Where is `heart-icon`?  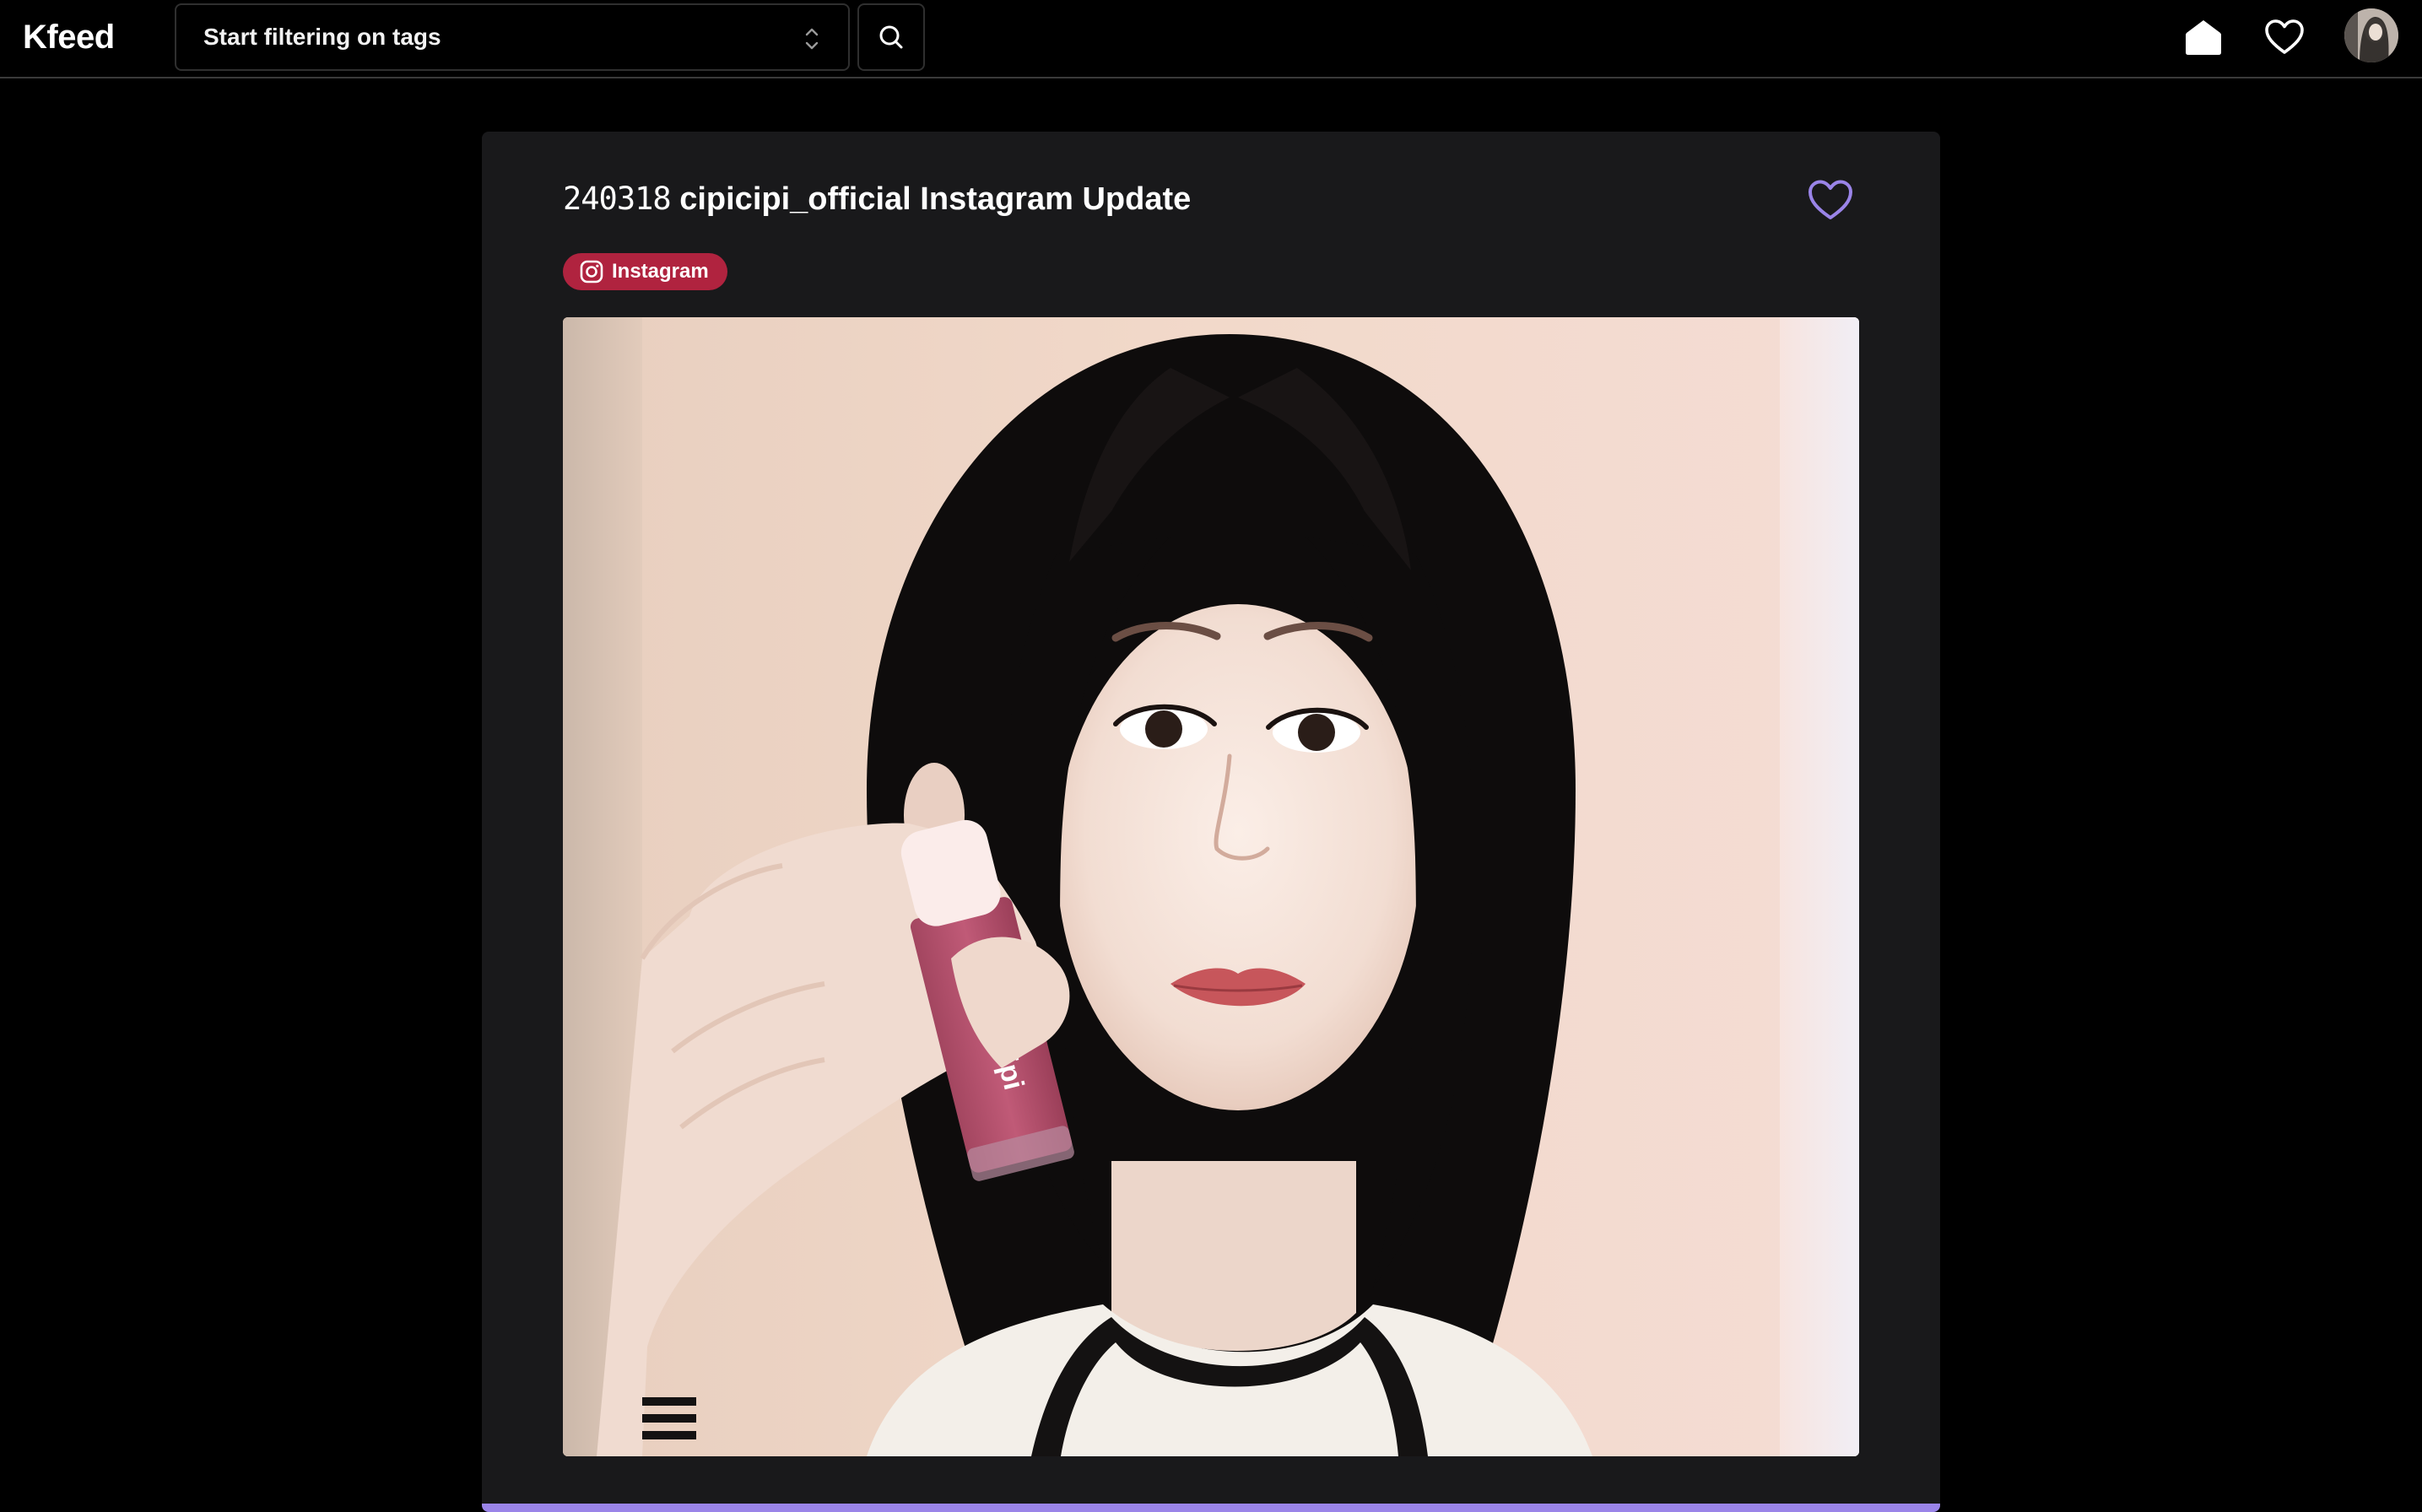 heart-icon is located at coordinates (2284, 36).